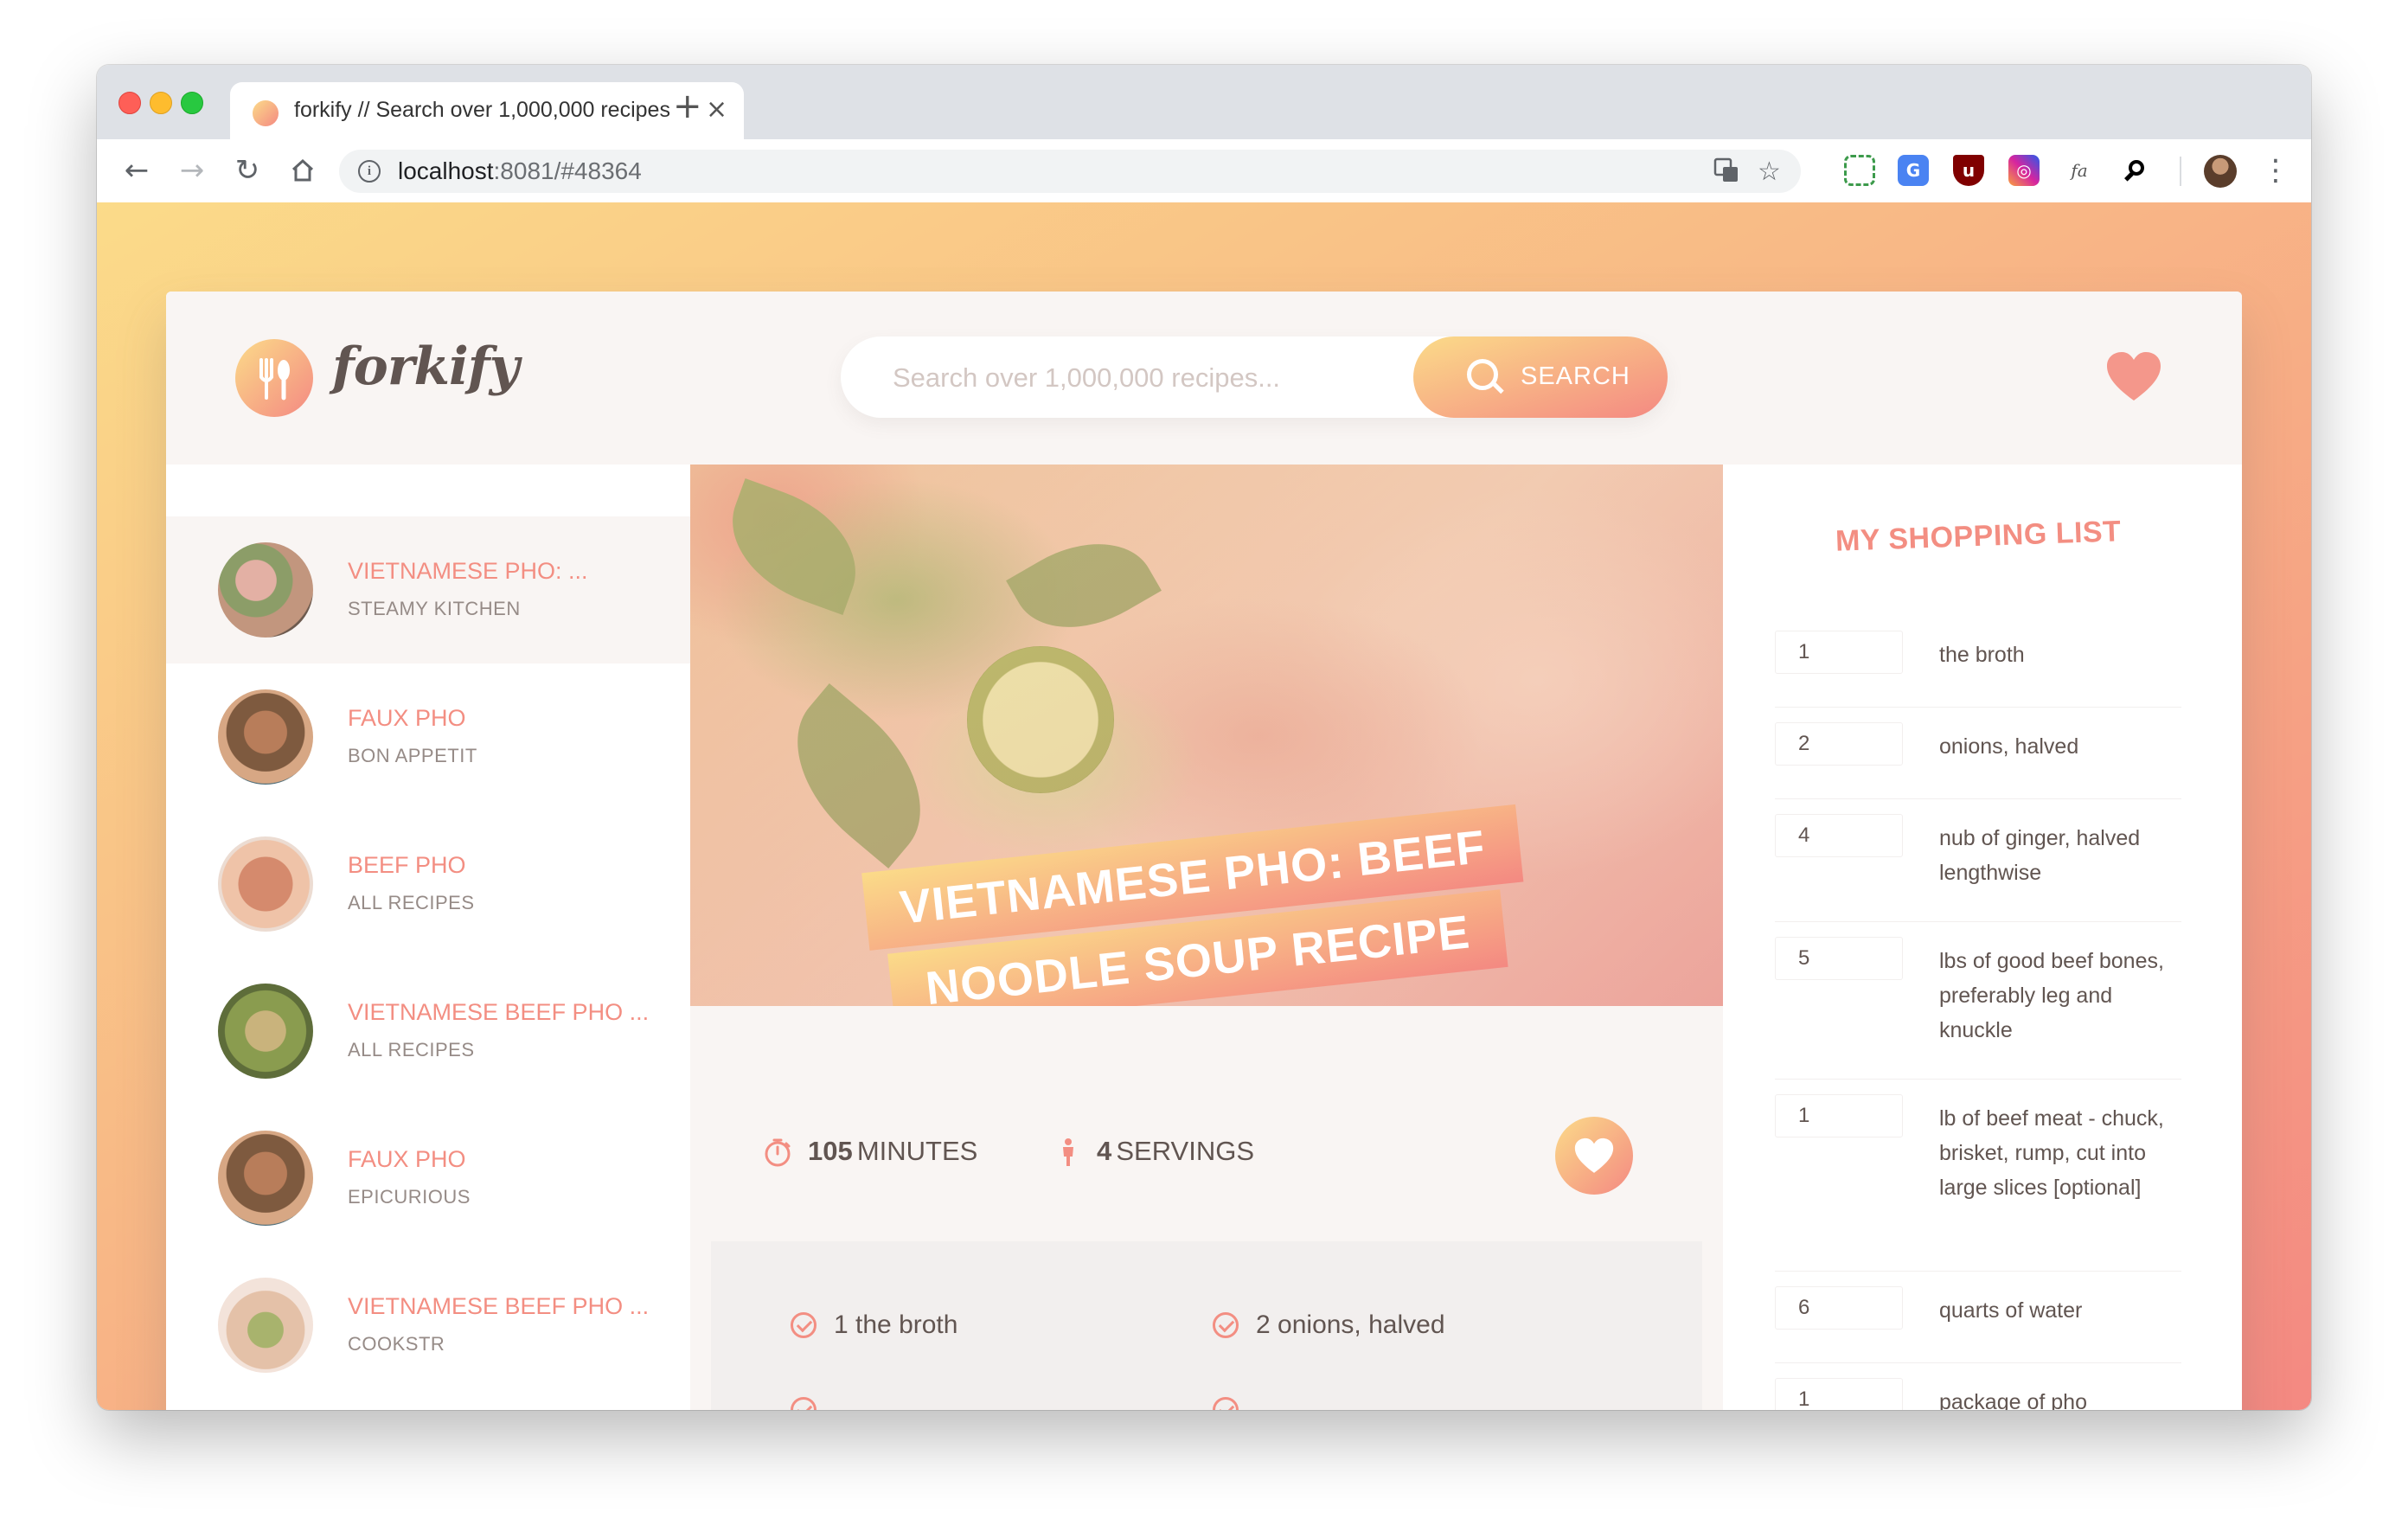  What do you see at coordinates (1206, 1124) in the screenshot?
I see `recipe-details: 105 minutes 4 servings` at bounding box center [1206, 1124].